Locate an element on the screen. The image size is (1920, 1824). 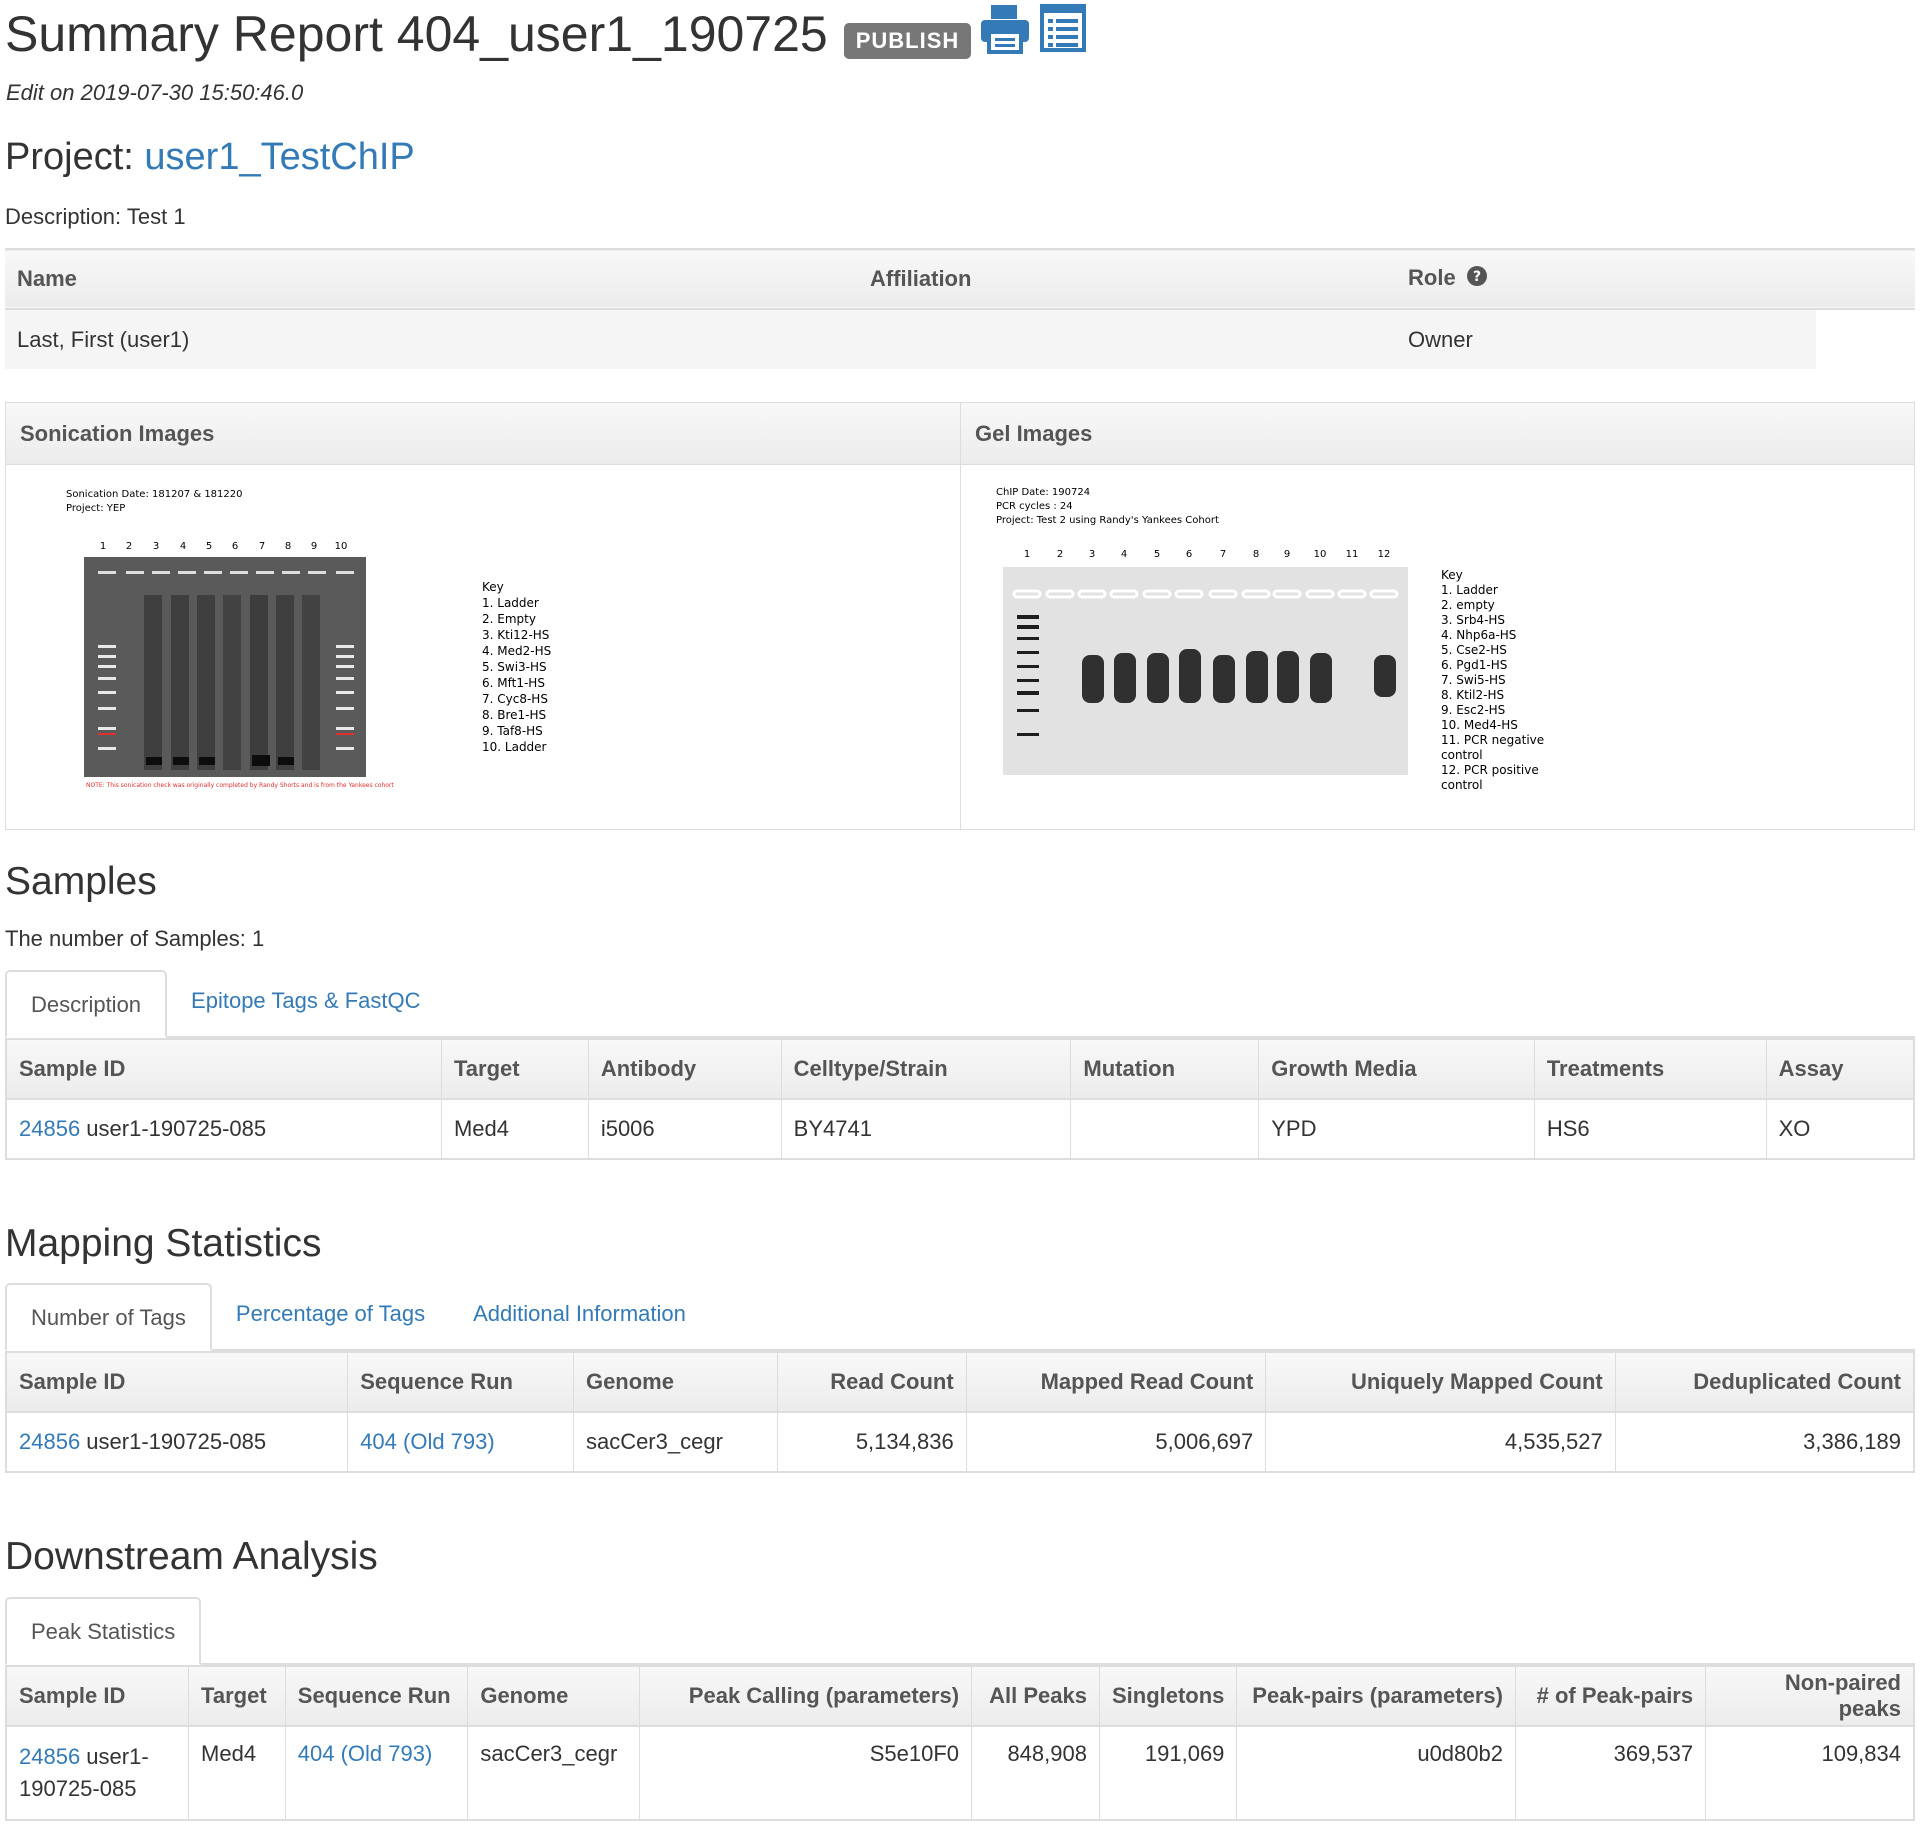
tab-number-of-tags: Number of Tags is located at coordinates (108, 1317).